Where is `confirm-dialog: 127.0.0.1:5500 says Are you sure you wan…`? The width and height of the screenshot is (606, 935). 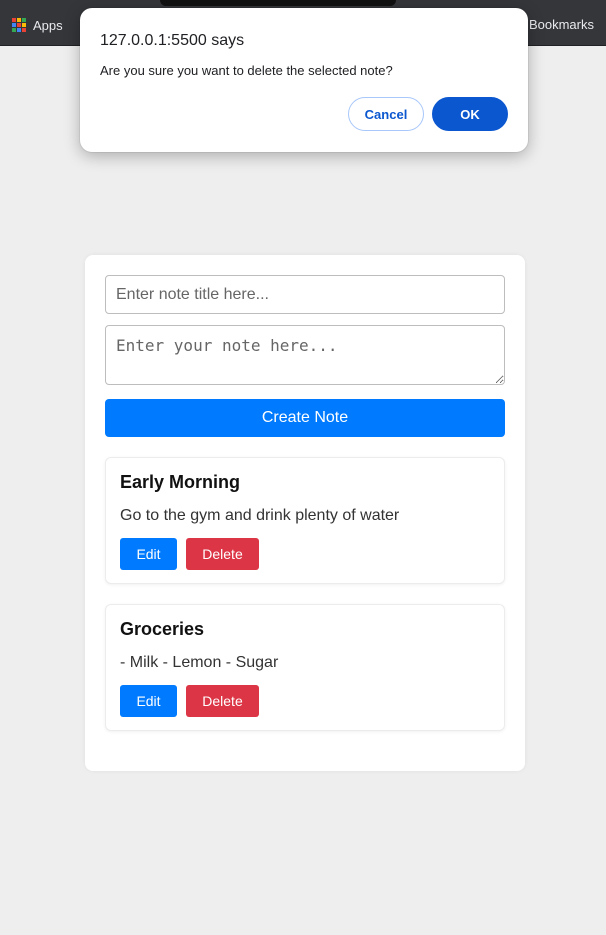
confirm-dialog: 127.0.0.1:5500 says Are you sure you wan… is located at coordinates (304, 80).